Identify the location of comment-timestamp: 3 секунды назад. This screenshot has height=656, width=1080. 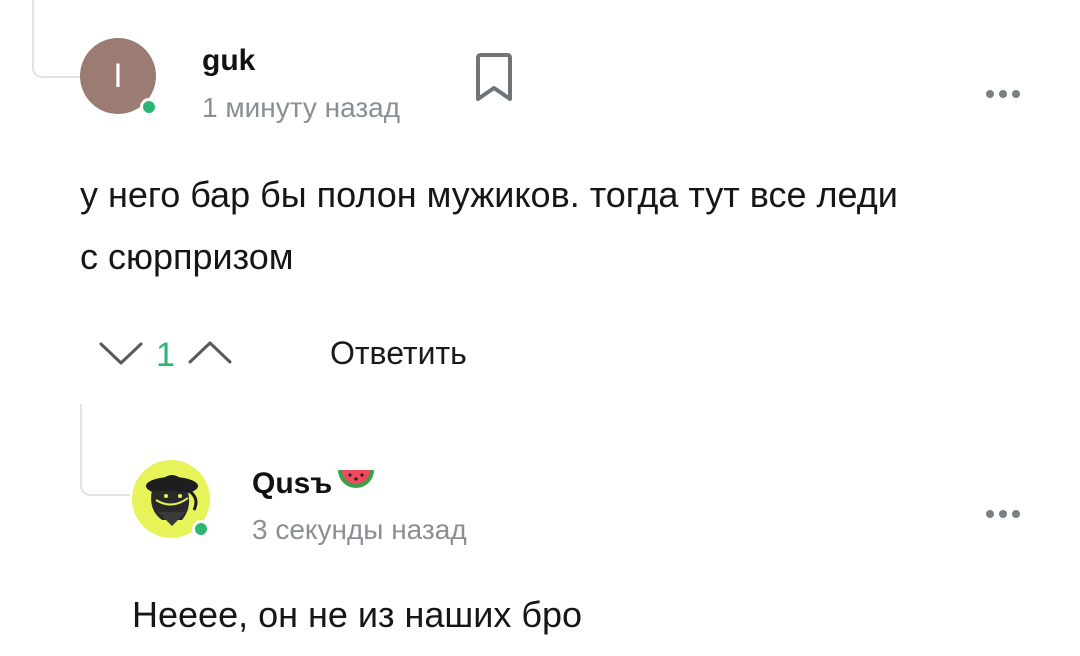
(359, 529).